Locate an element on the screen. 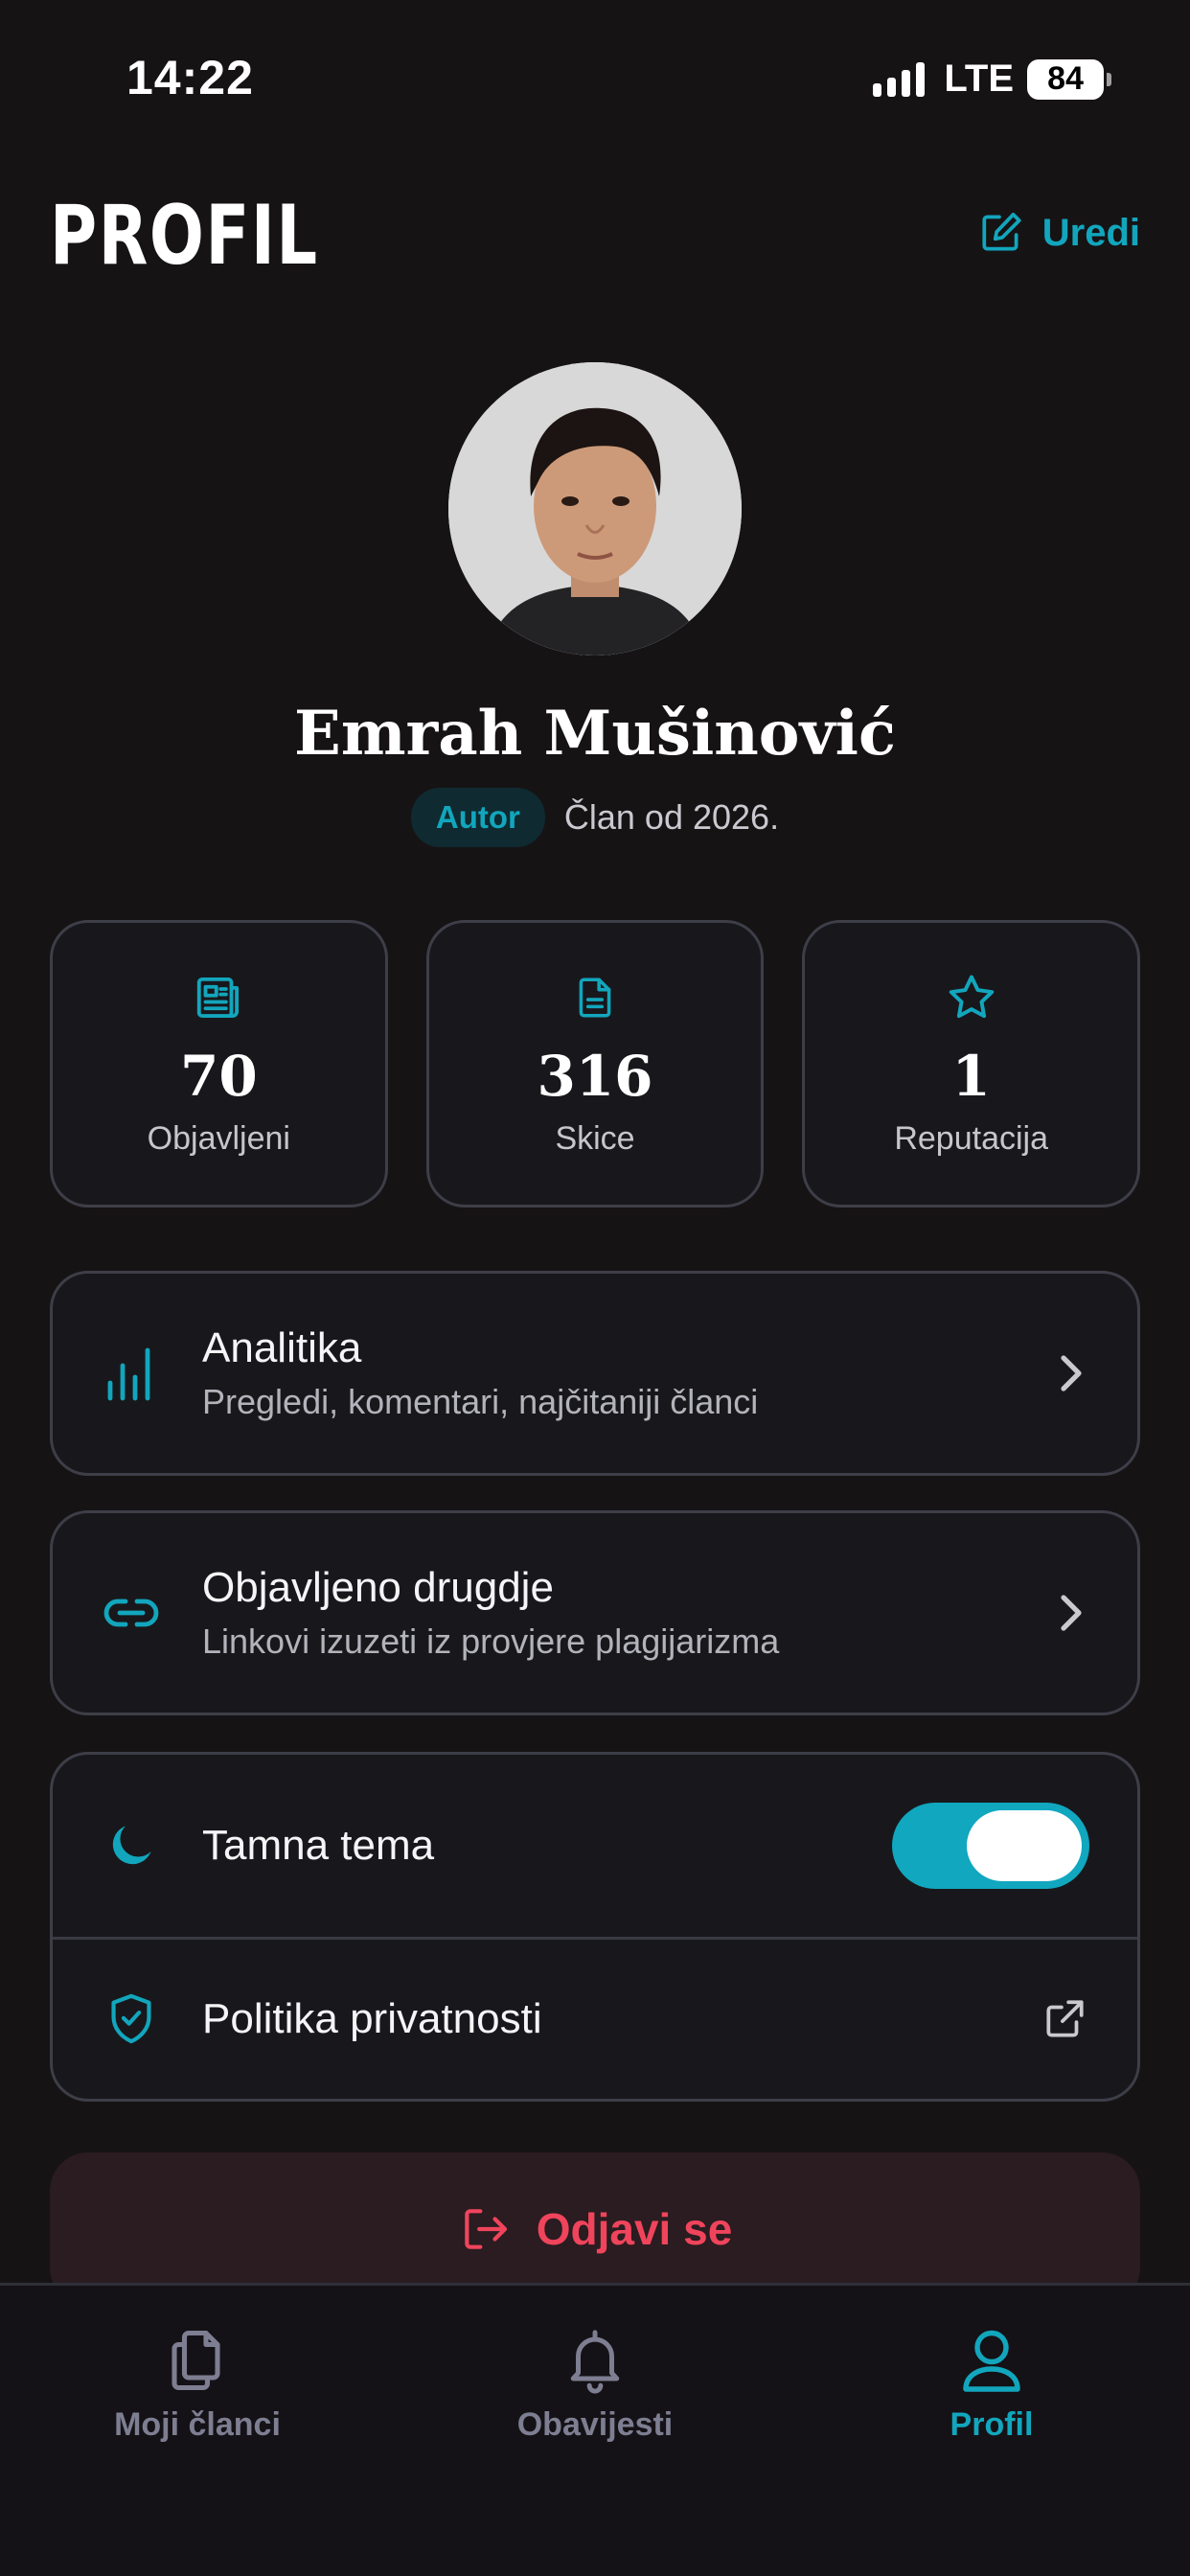  profile-meta: Autor Član od 2026. is located at coordinates (595, 817).